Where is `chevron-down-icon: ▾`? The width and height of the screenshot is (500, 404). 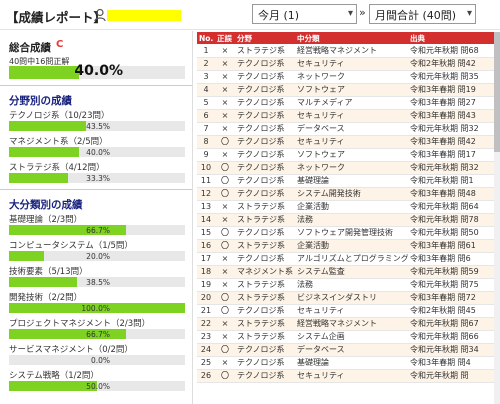
chevron-down-icon: ▾ is located at coordinates (350, 13).